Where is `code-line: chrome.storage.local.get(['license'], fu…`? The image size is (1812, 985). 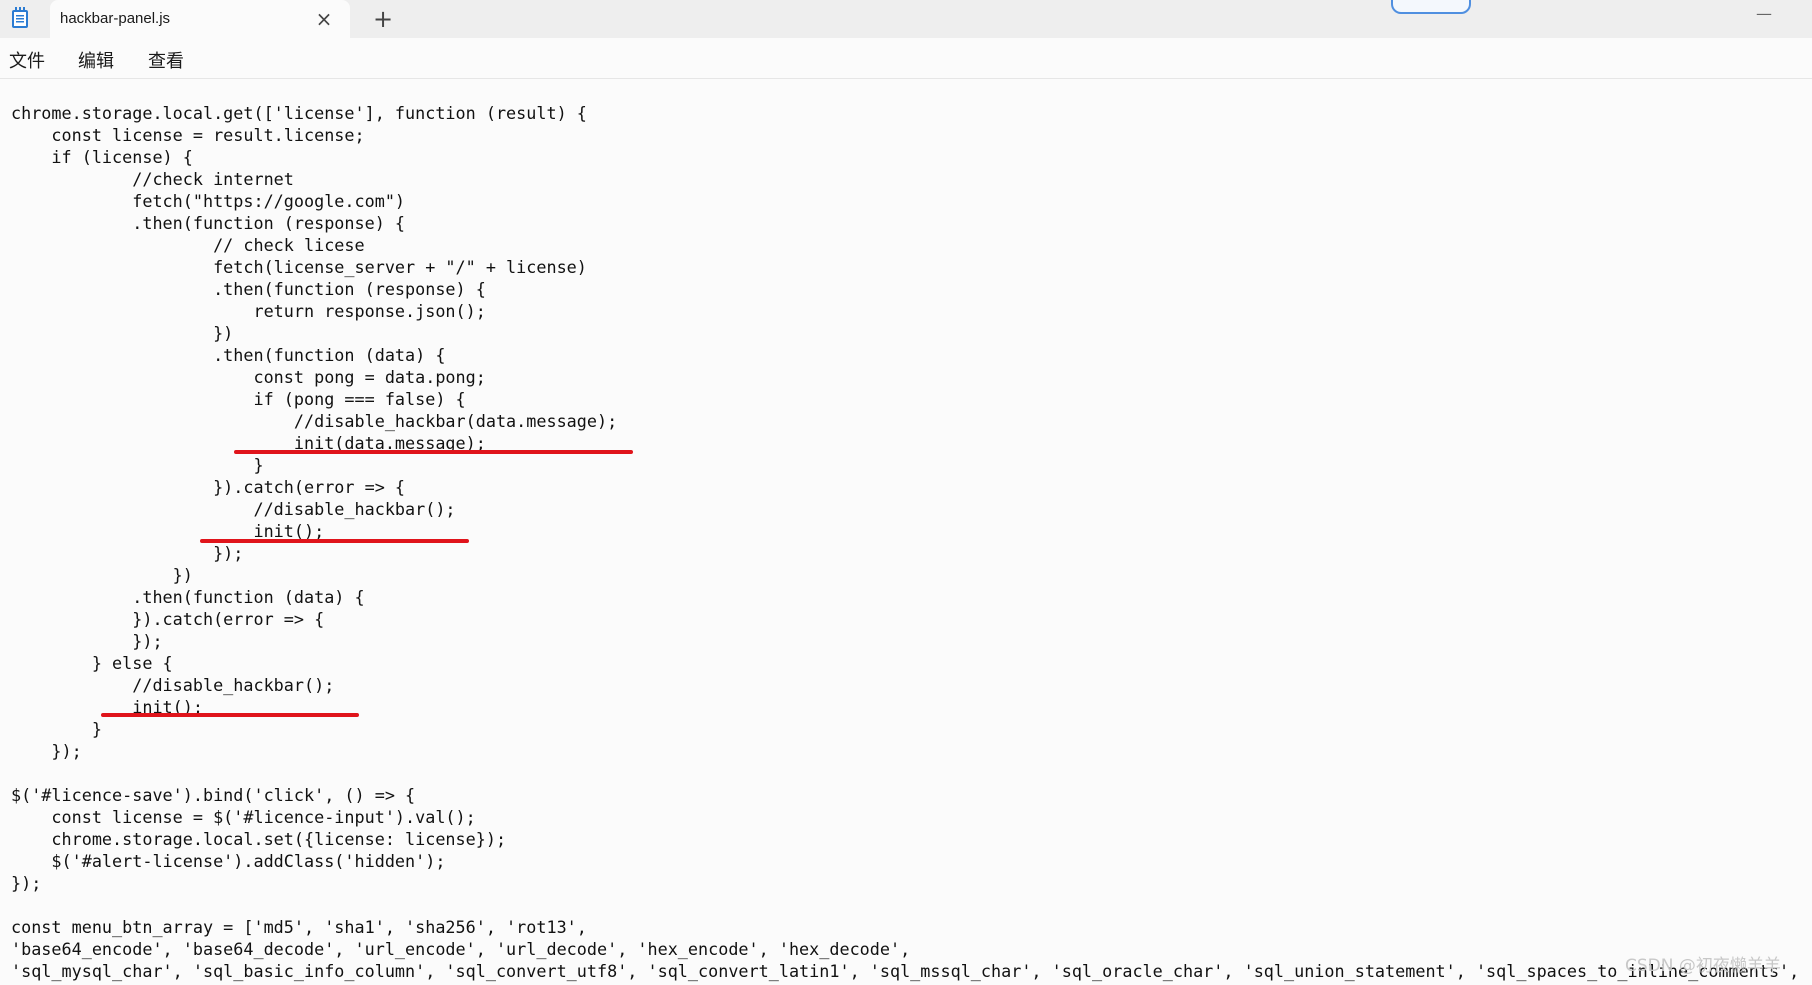 code-line: chrome.storage.local.get(['license'], fu… is located at coordinates (299, 113).